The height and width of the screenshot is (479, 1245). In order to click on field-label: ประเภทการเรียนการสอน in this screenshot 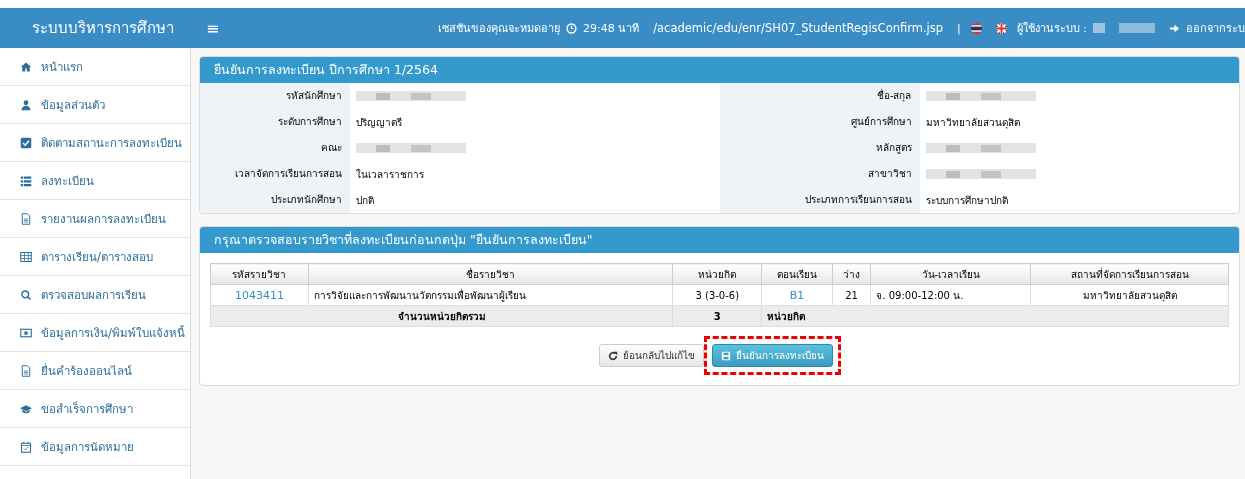, I will do `click(819, 200)`.